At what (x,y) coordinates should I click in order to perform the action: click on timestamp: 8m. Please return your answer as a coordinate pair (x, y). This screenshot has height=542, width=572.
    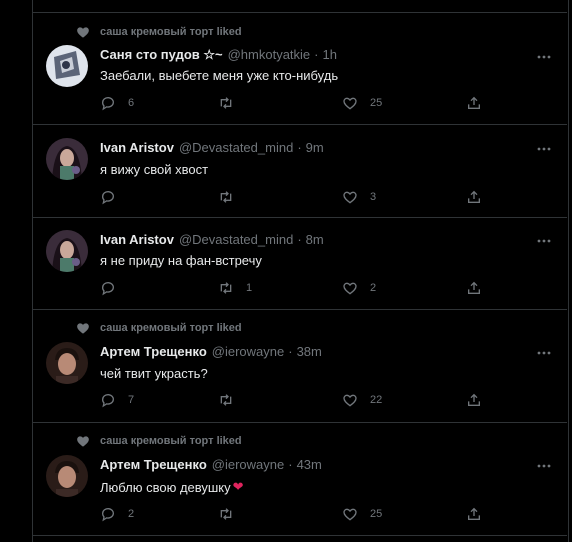
    Looking at the image, I should click on (315, 239).